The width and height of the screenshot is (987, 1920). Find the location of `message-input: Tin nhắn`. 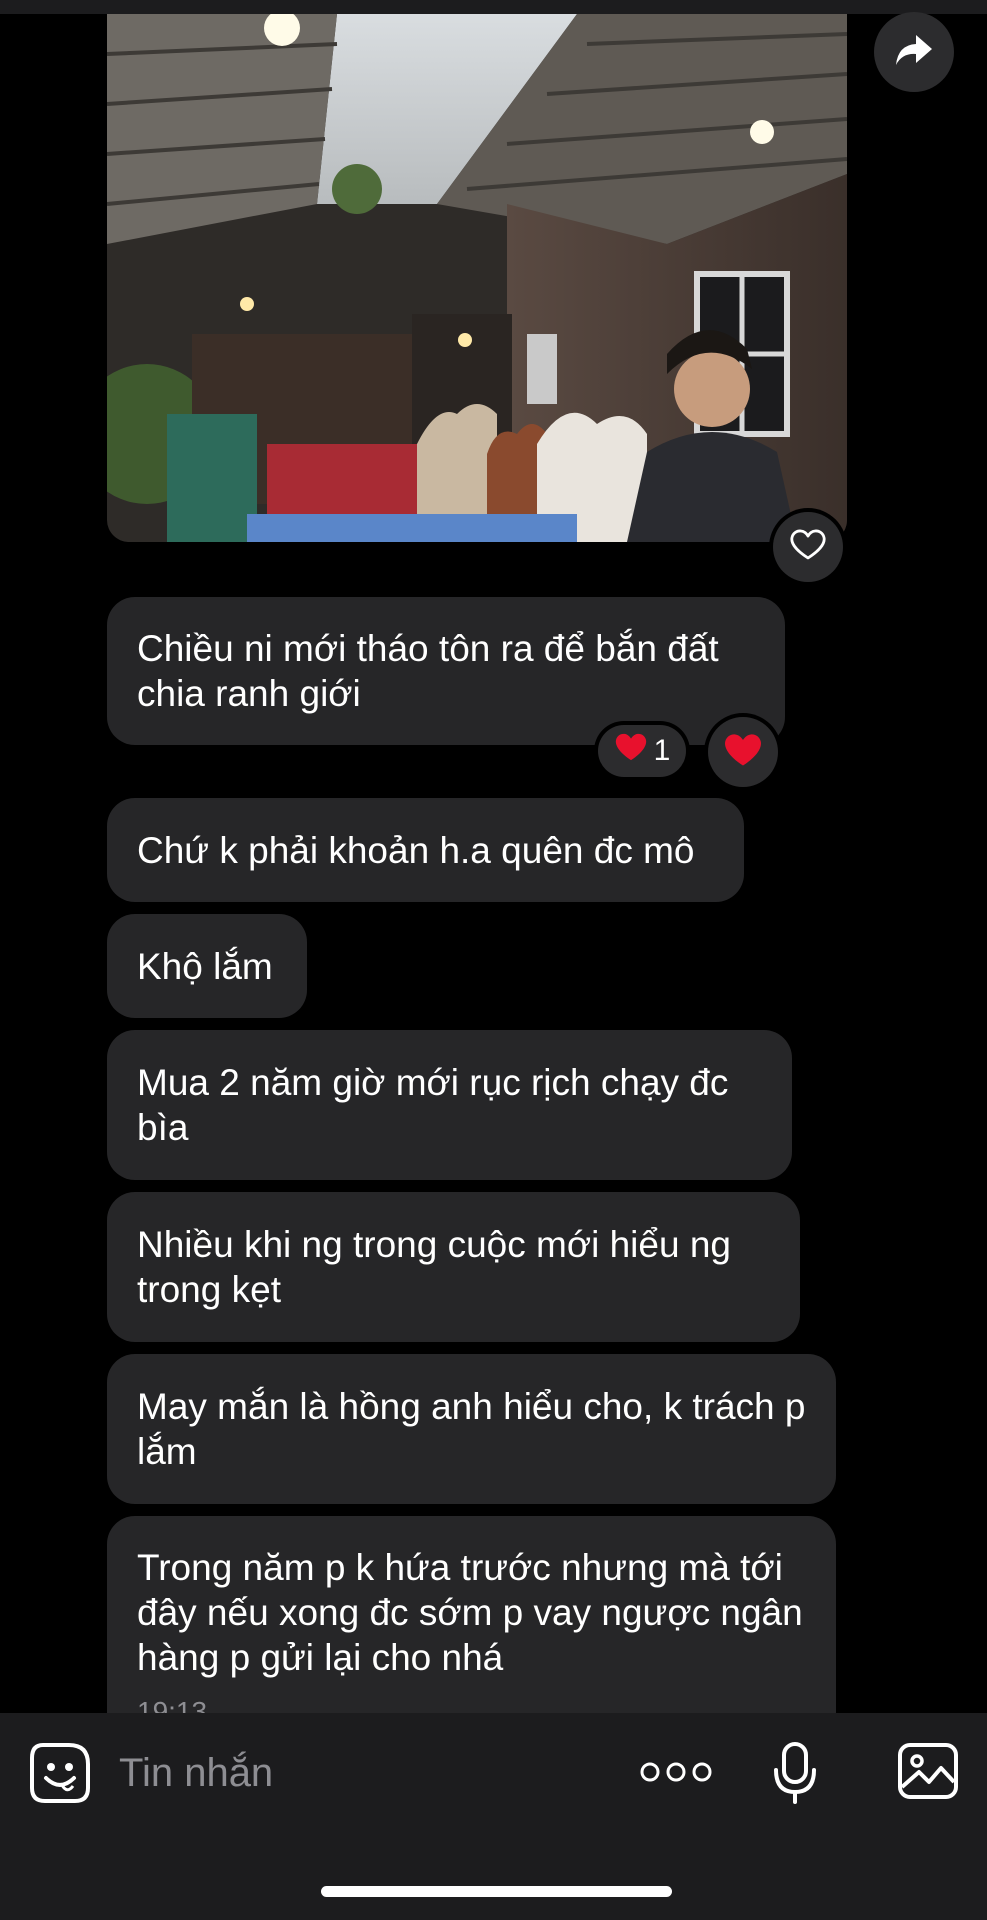

message-input: Tin nhắn is located at coordinates (196, 1773).